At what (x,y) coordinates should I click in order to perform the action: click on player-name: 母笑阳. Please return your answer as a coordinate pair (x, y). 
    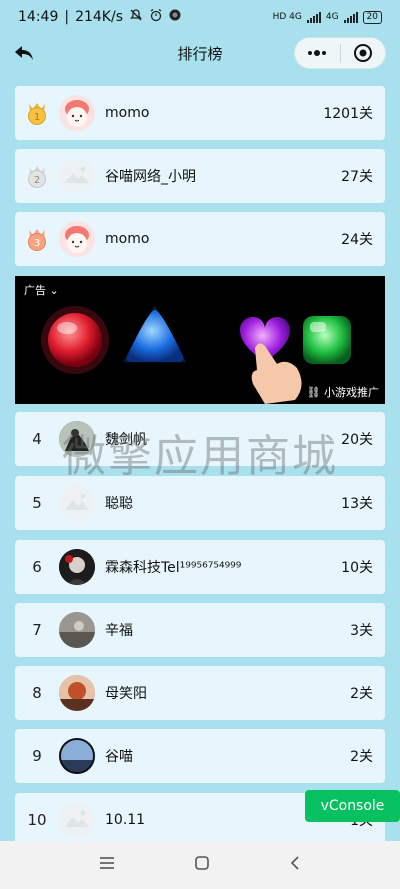
    Looking at the image, I should click on (126, 694).